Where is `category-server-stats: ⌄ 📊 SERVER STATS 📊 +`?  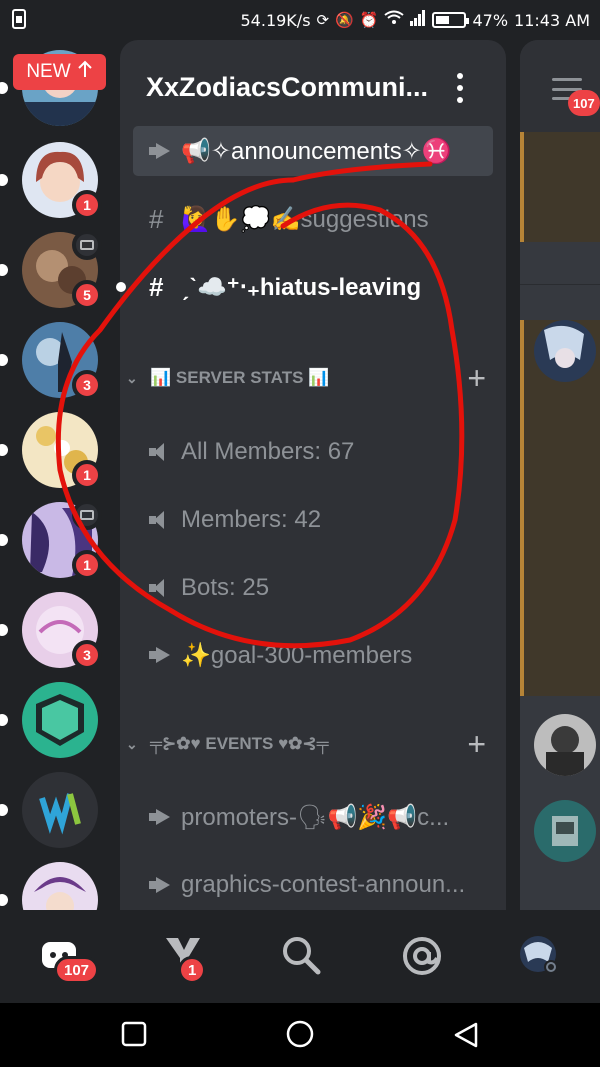 category-server-stats: ⌄ 📊 SERVER STATS 📊 + is located at coordinates (313, 378).